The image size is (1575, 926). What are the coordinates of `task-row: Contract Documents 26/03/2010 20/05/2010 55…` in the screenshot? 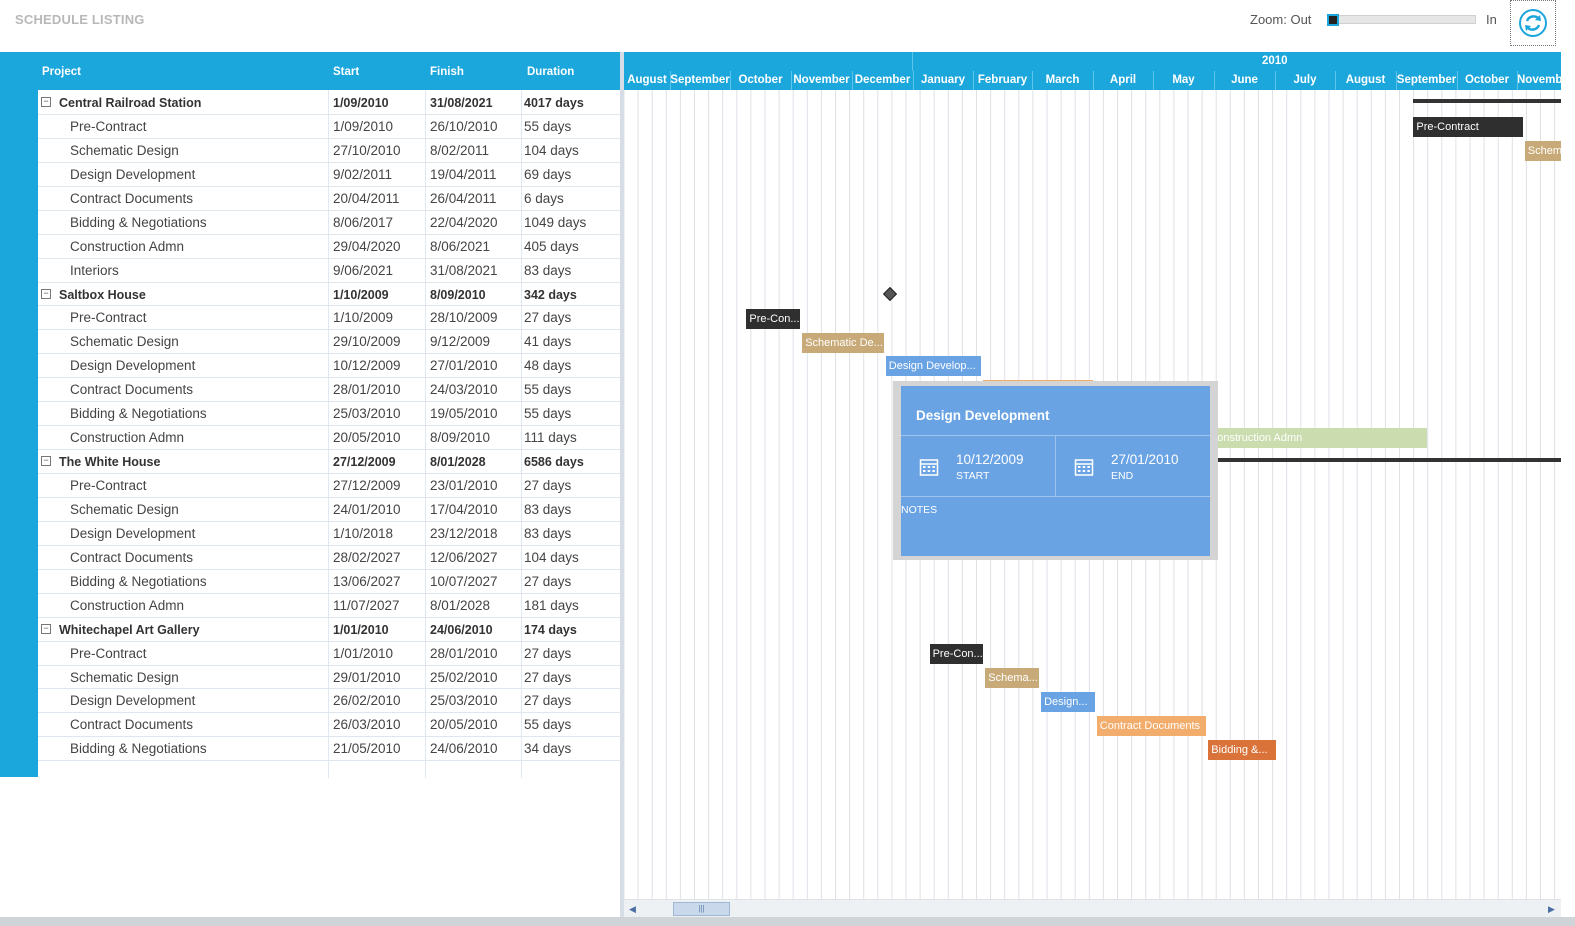 It's located at (329, 725).